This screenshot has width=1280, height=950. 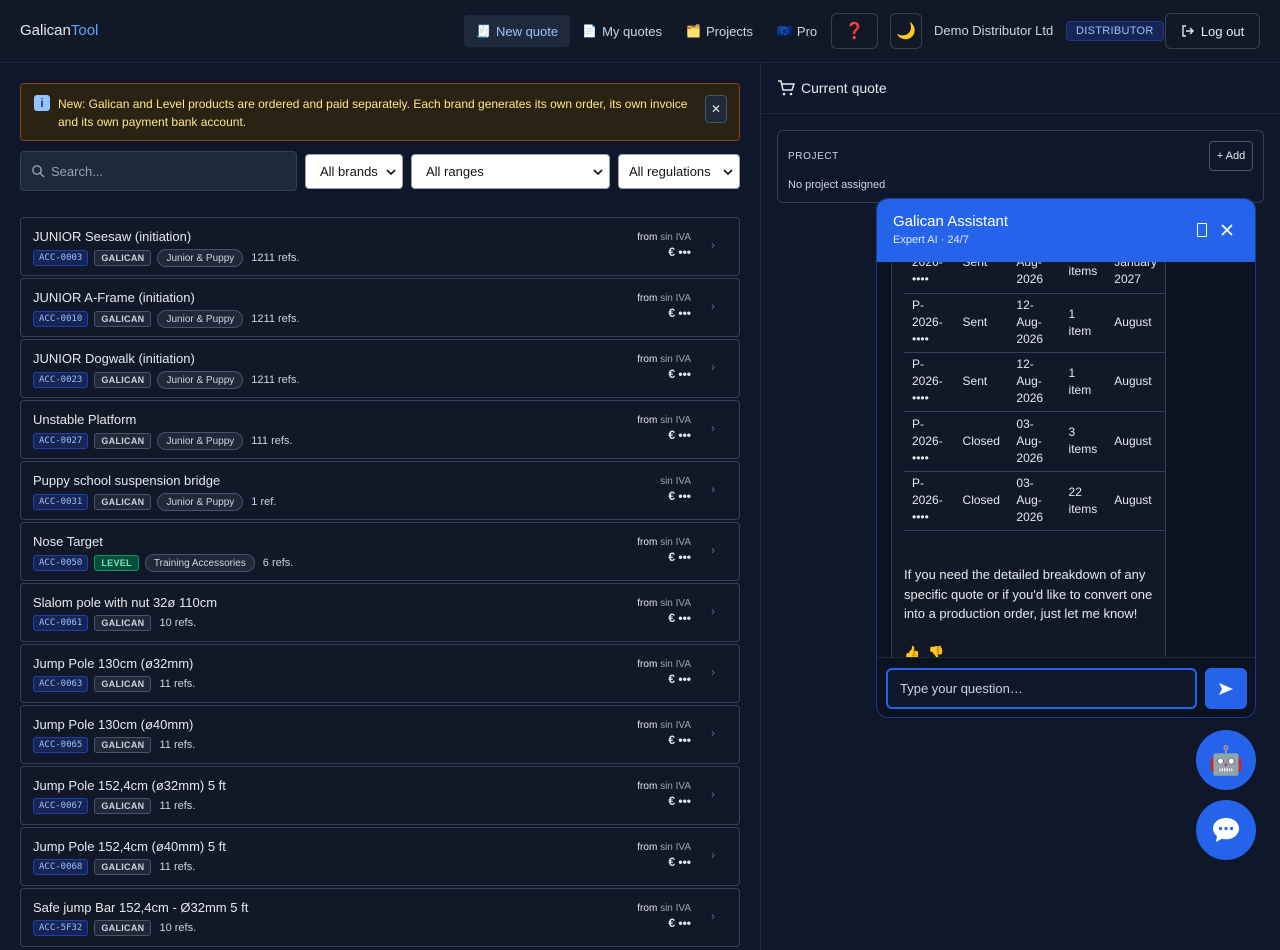 What do you see at coordinates (1135, 382) in the screenshot?
I see `quote-extra: August` at bounding box center [1135, 382].